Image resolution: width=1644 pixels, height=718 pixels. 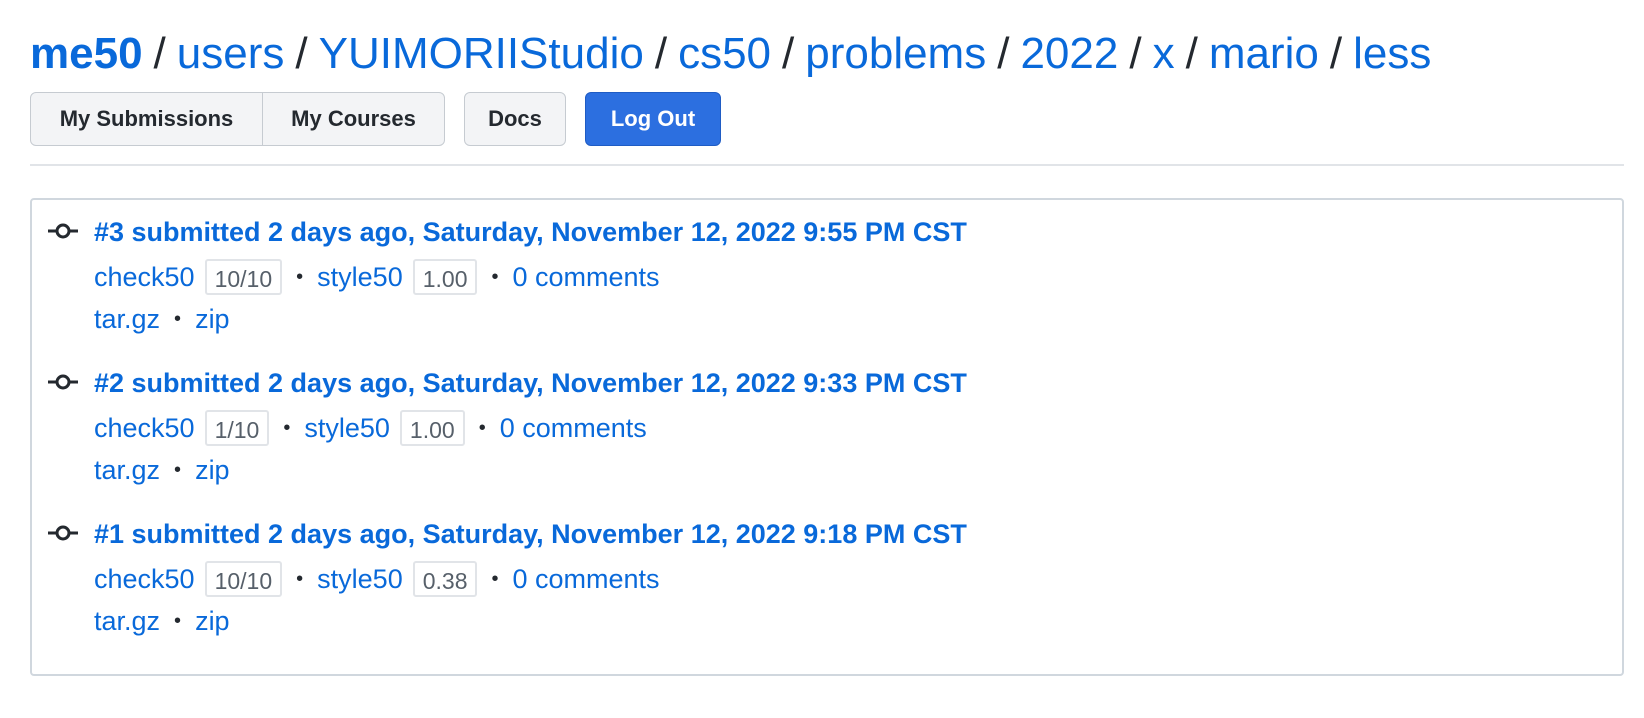 What do you see at coordinates (146, 119) in the screenshot?
I see `my-submissions-button: My Submissions` at bounding box center [146, 119].